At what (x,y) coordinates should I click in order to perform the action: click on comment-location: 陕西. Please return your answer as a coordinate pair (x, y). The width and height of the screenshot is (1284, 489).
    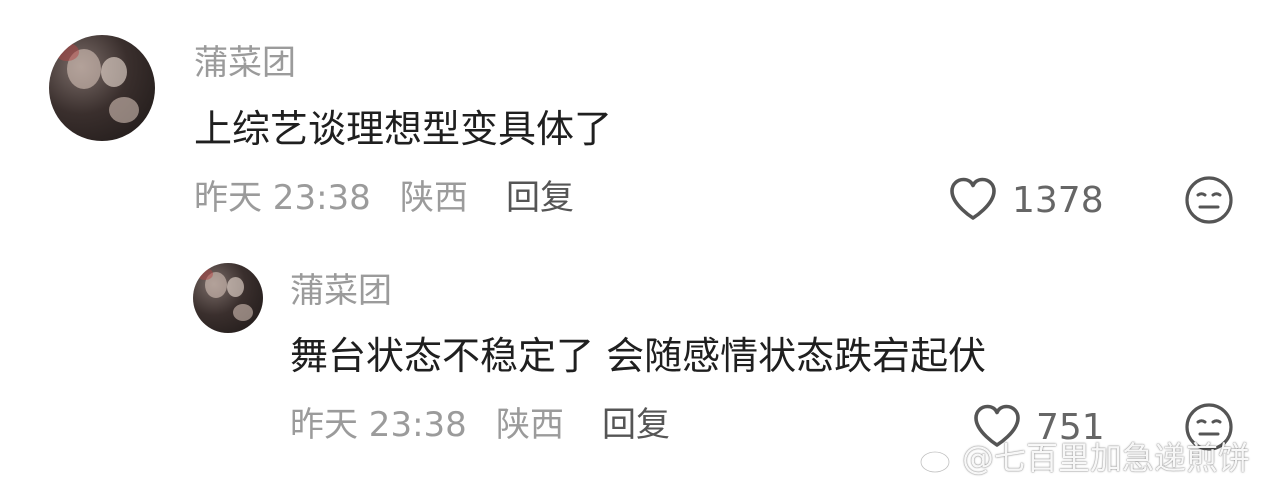
    Looking at the image, I should click on (434, 198).